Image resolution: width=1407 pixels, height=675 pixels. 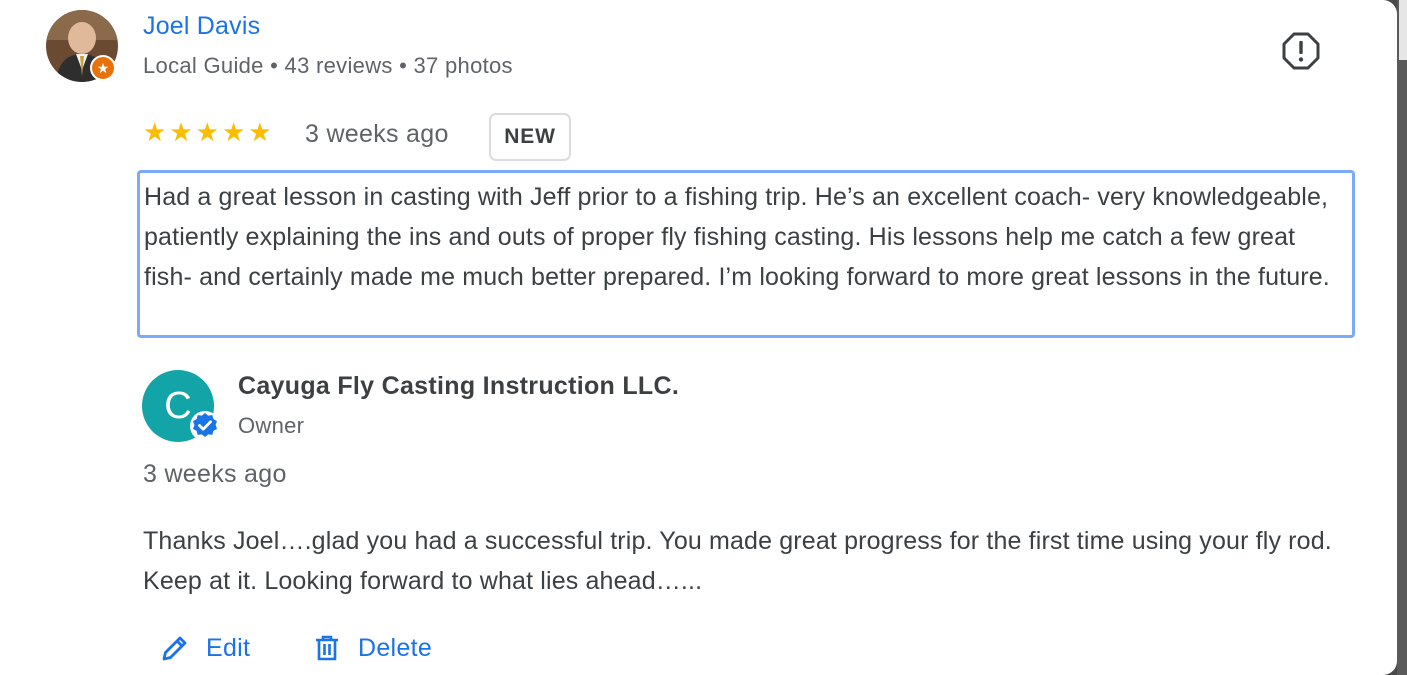 I want to click on star-rating: ★ ★ ★ ★ ★, so click(x=207, y=132).